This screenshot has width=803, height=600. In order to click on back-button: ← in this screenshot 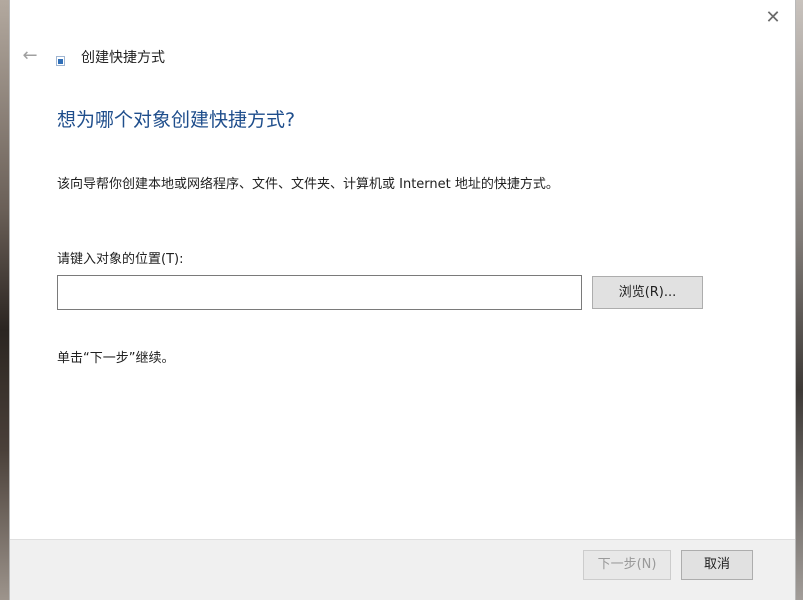, I will do `click(30, 56)`.